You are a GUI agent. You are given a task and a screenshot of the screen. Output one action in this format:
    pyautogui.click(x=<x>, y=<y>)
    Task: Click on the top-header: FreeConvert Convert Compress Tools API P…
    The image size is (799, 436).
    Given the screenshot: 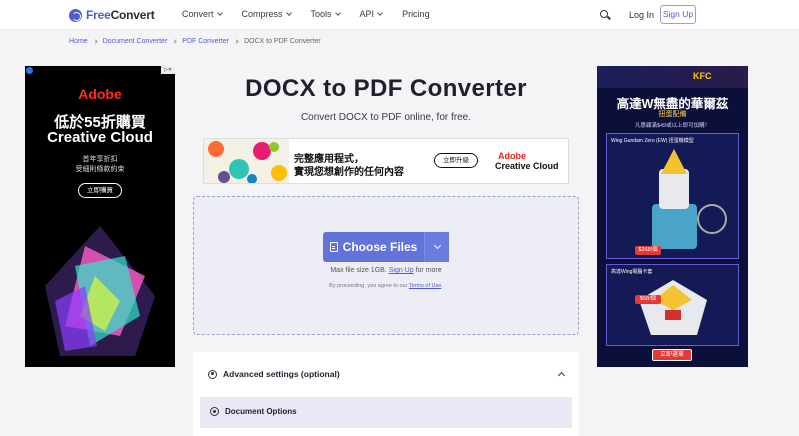 What is the action you would take?
    pyautogui.click(x=399, y=15)
    